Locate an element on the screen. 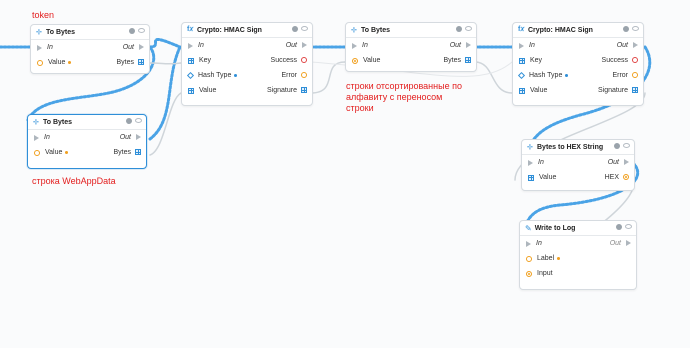 This screenshot has height=348, width=690. input-row: Input is located at coordinates (578, 273).